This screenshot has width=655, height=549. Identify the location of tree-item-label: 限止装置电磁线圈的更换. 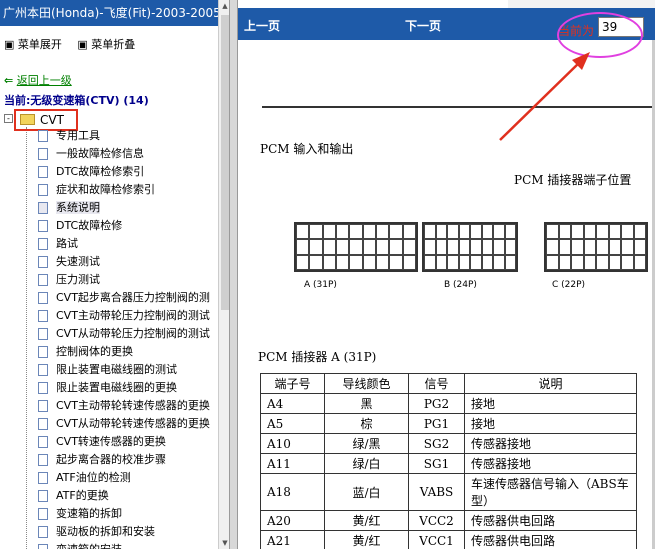
(116, 387).